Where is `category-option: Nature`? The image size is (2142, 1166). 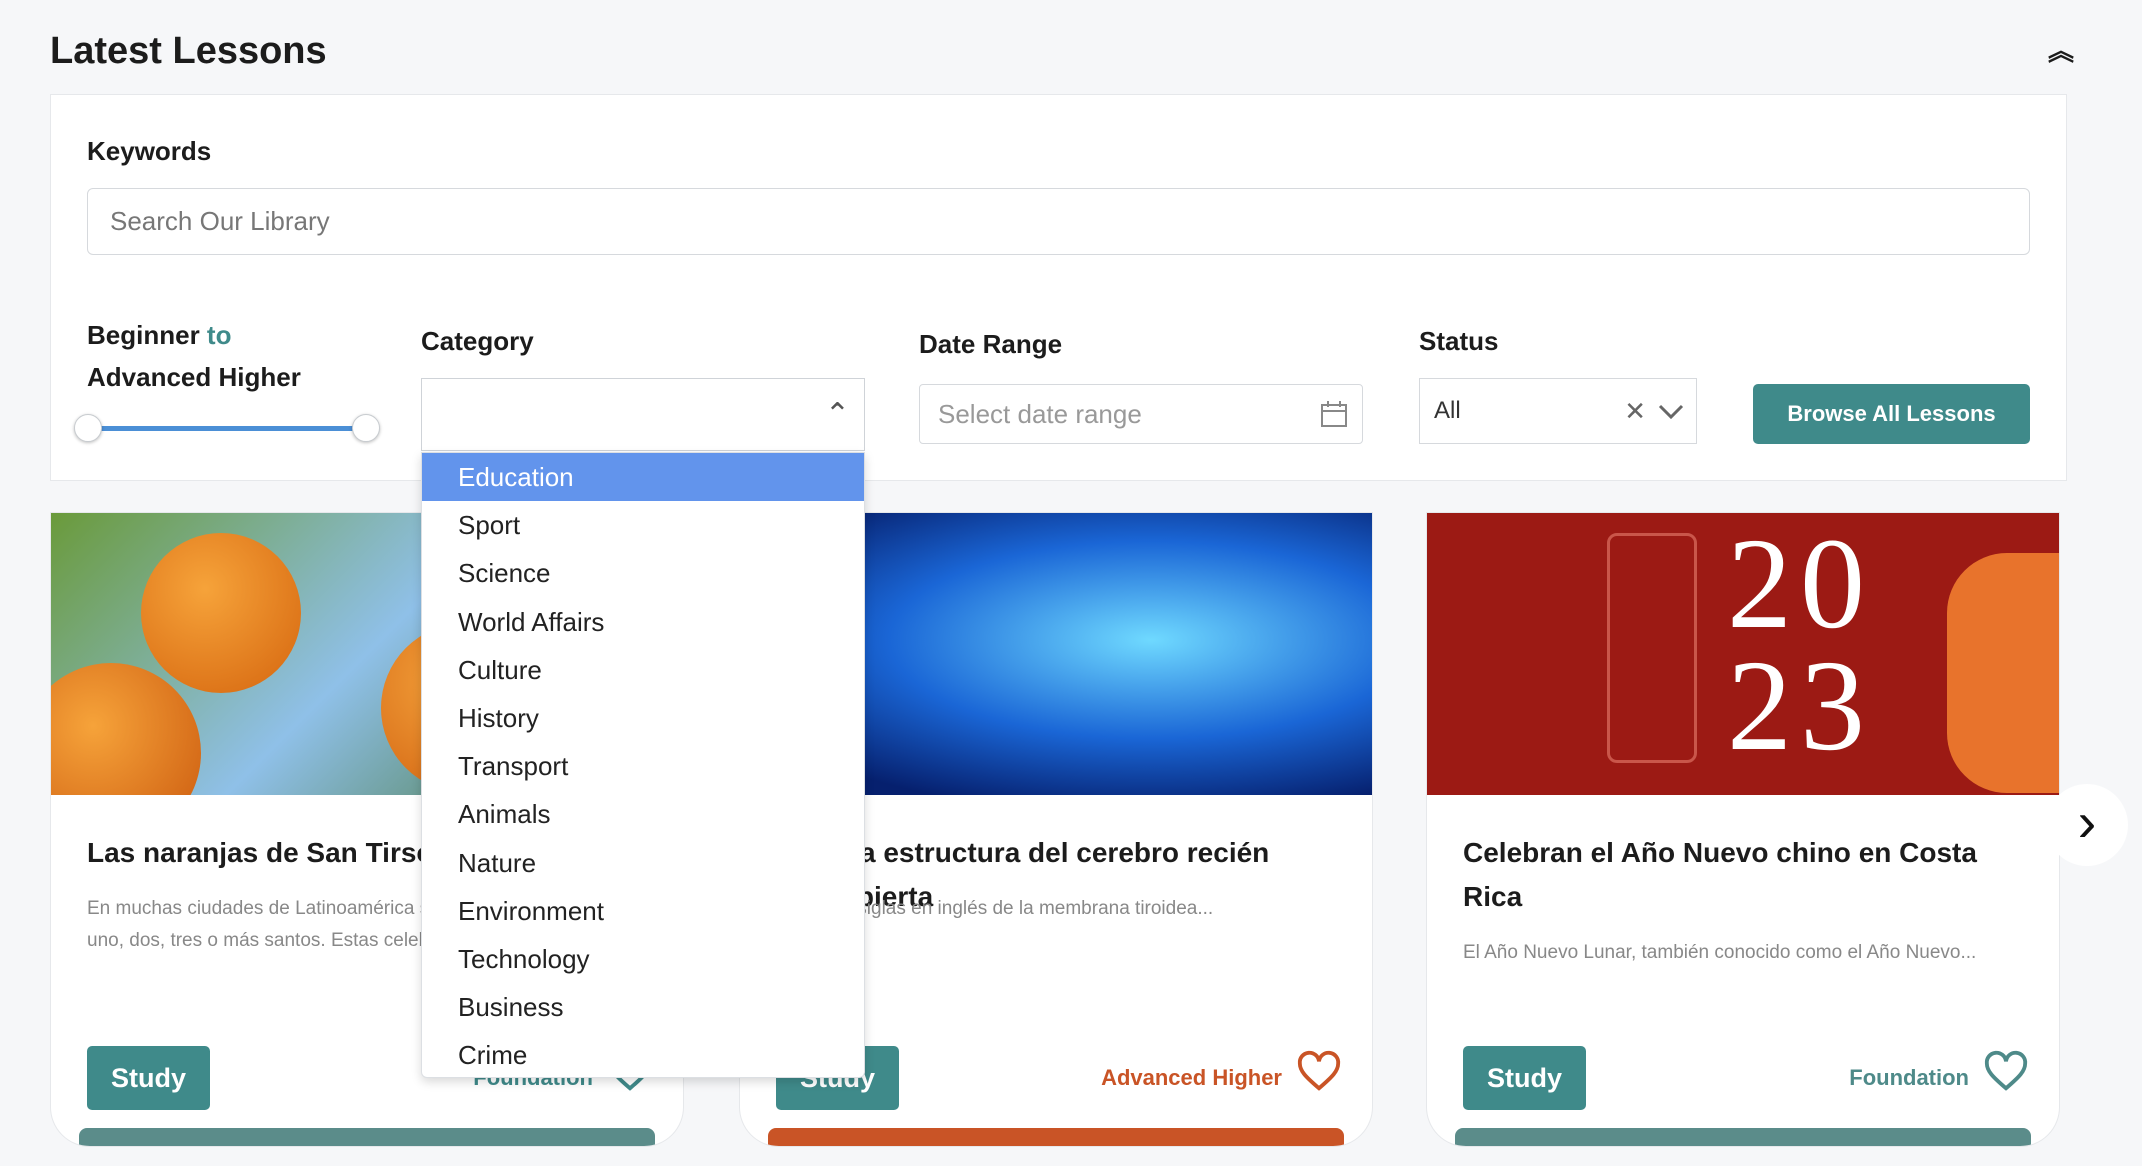 category-option: Nature is located at coordinates (643, 863).